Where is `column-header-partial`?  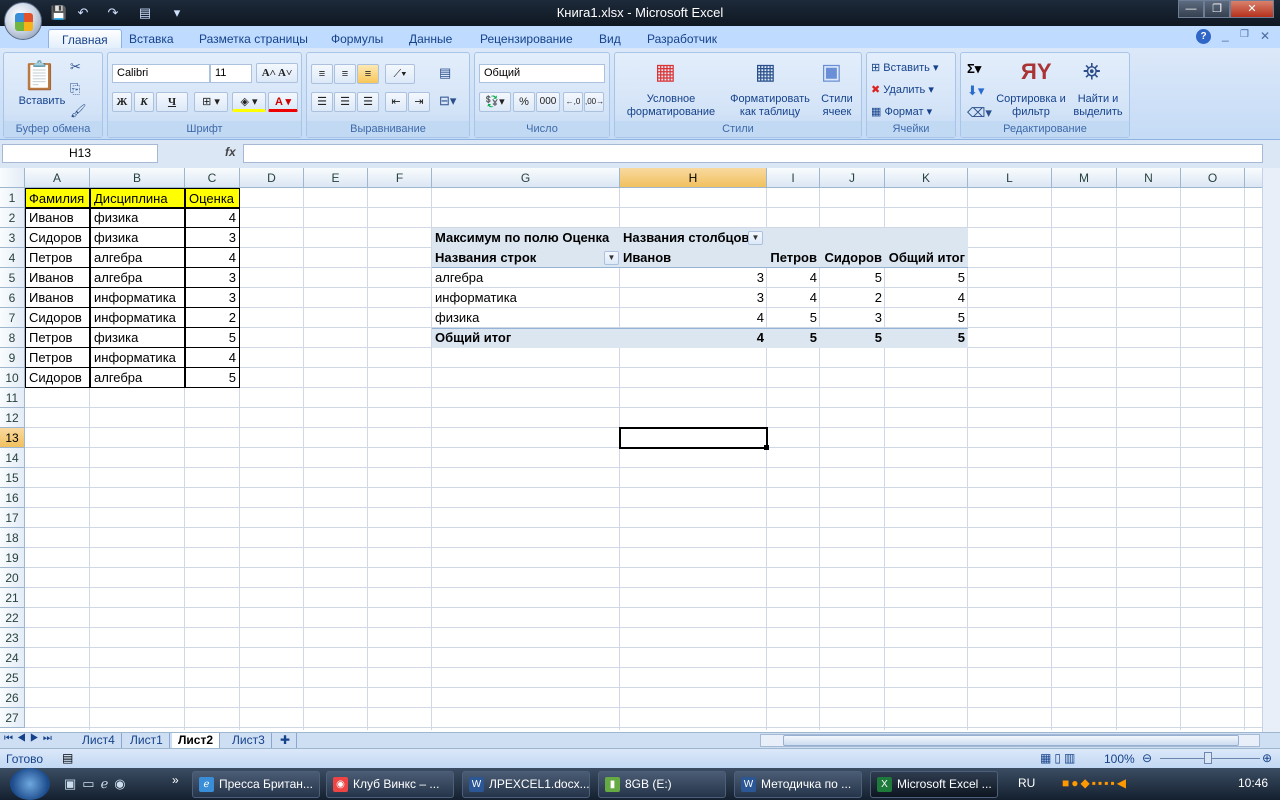
column-header-partial is located at coordinates (1253, 178).